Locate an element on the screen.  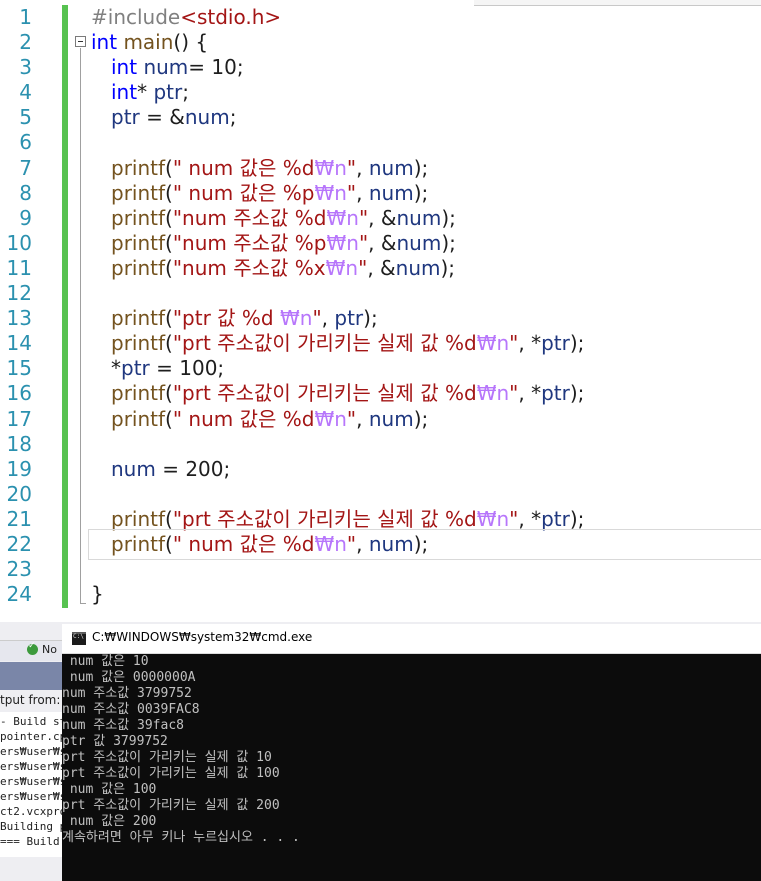
line-number: 17 is located at coordinates (19, 418).